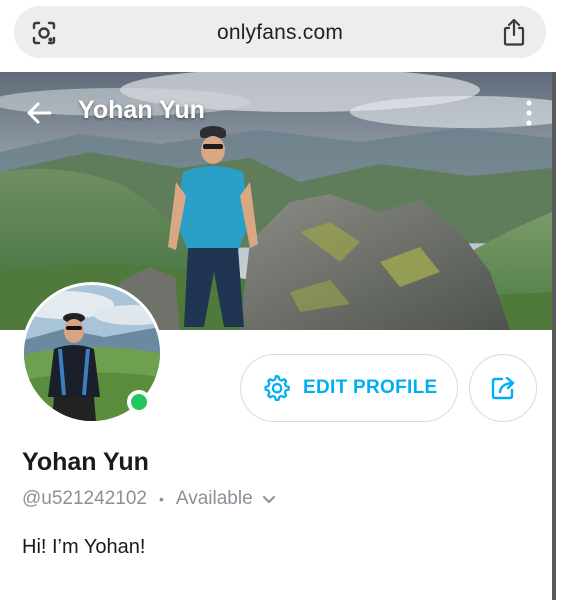 This screenshot has width=561, height=600. Describe the element at coordinates (39, 113) in the screenshot. I see `back-arrow-icon` at that location.